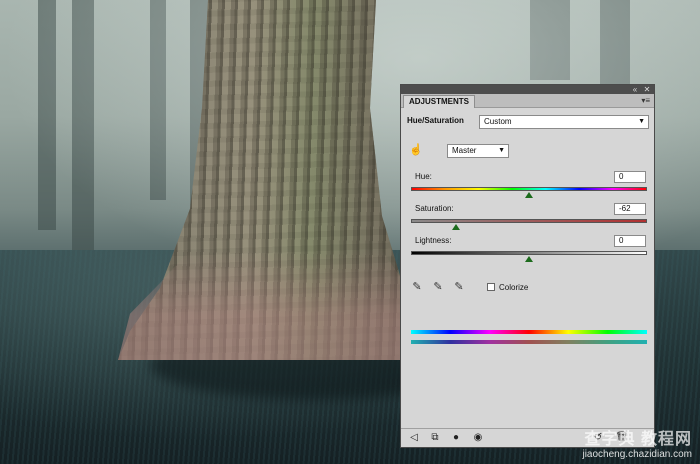 The image size is (700, 464). I want to click on hue-label: Hue:, so click(423, 176).